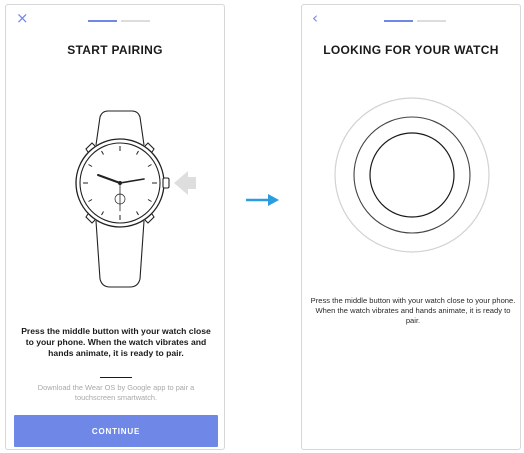  I want to click on press-arrow-icon, so click(185, 183).